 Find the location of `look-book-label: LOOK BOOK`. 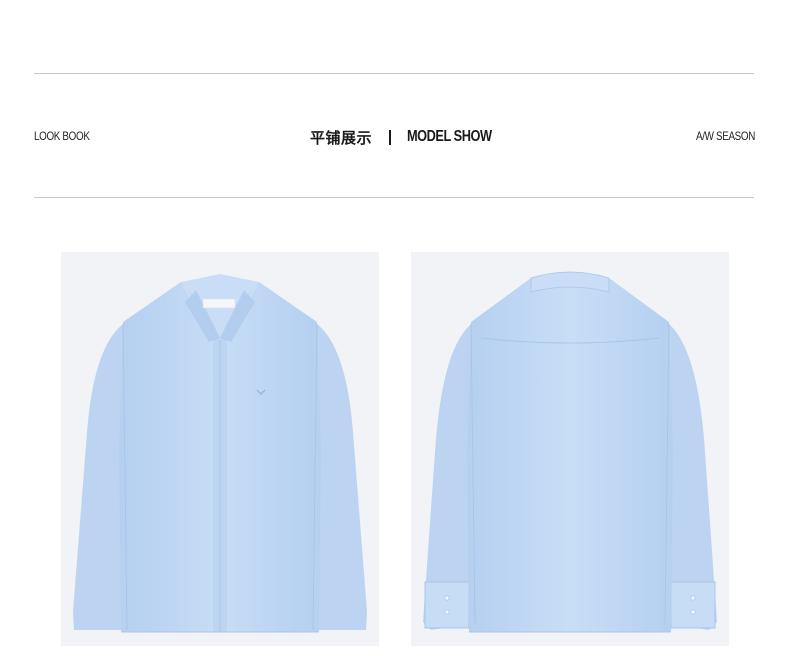

look-book-label: LOOK BOOK is located at coordinates (62, 136).